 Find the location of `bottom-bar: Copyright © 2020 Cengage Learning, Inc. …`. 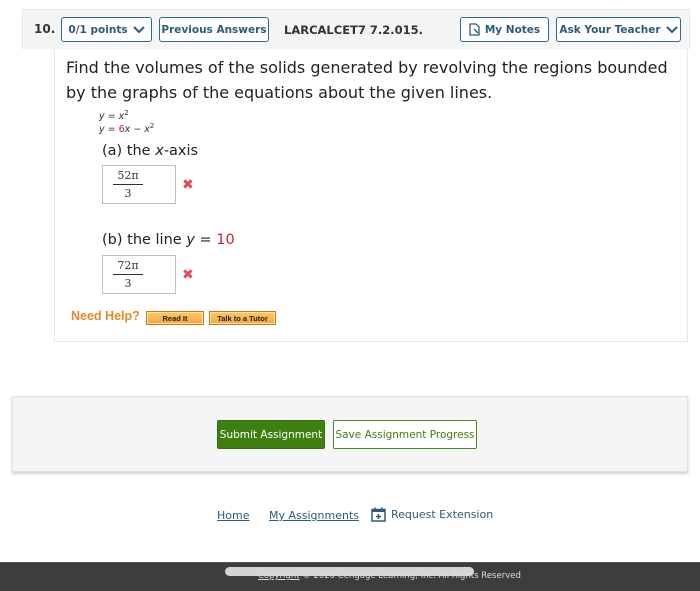

bottom-bar: Copyright © 2020 Cengage Learning, Inc. … is located at coordinates (350, 576).